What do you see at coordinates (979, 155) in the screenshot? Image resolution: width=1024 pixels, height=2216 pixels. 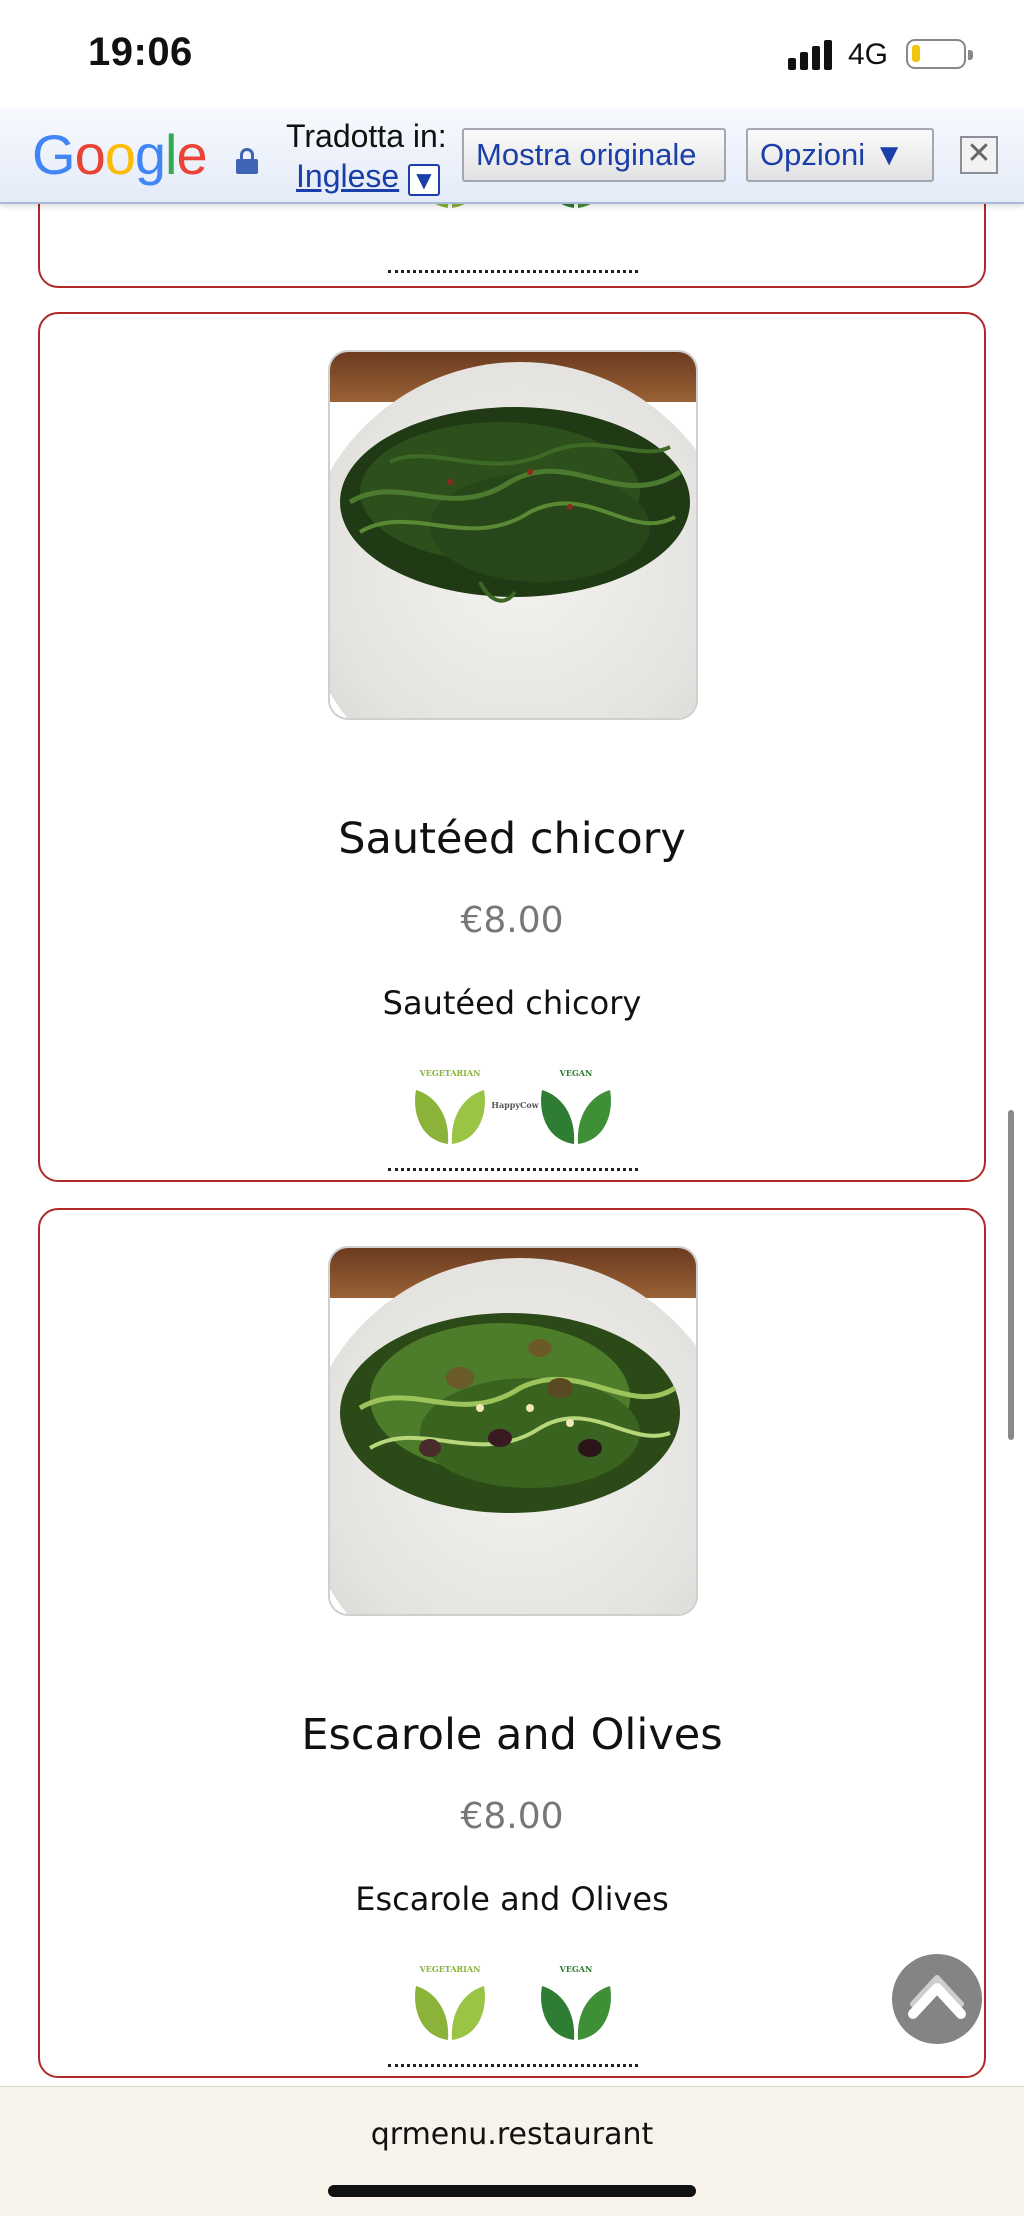 I see `close-icon: ✕` at bounding box center [979, 155].